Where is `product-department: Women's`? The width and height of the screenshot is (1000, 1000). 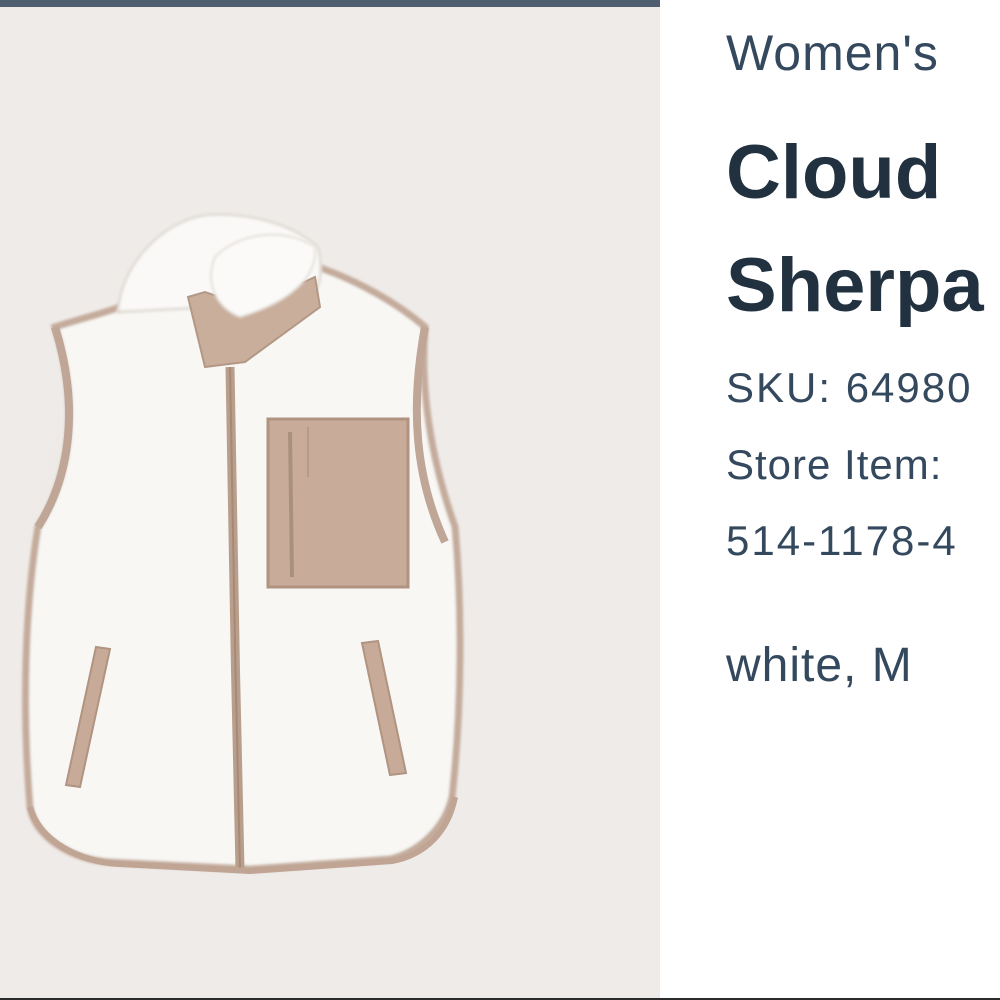
product-department: Women's is located at coordinates (832, 53).